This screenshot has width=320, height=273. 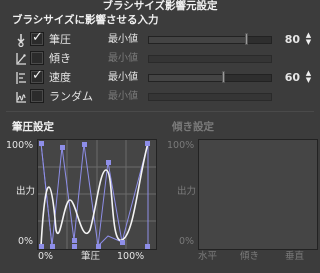 What do you see at coordinates (198, 40) in the screenshot?
I see `pressure-slider-fill` at bounding box center [198, 40].